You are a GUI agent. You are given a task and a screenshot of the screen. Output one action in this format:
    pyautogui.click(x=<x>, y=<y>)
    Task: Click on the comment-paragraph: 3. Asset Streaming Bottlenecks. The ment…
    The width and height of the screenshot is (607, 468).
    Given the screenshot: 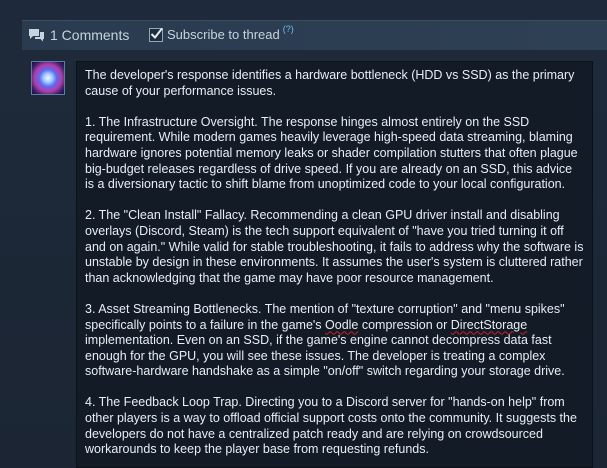 What is the action you would take?
    pyautogui.click(x=334, y=341)
    